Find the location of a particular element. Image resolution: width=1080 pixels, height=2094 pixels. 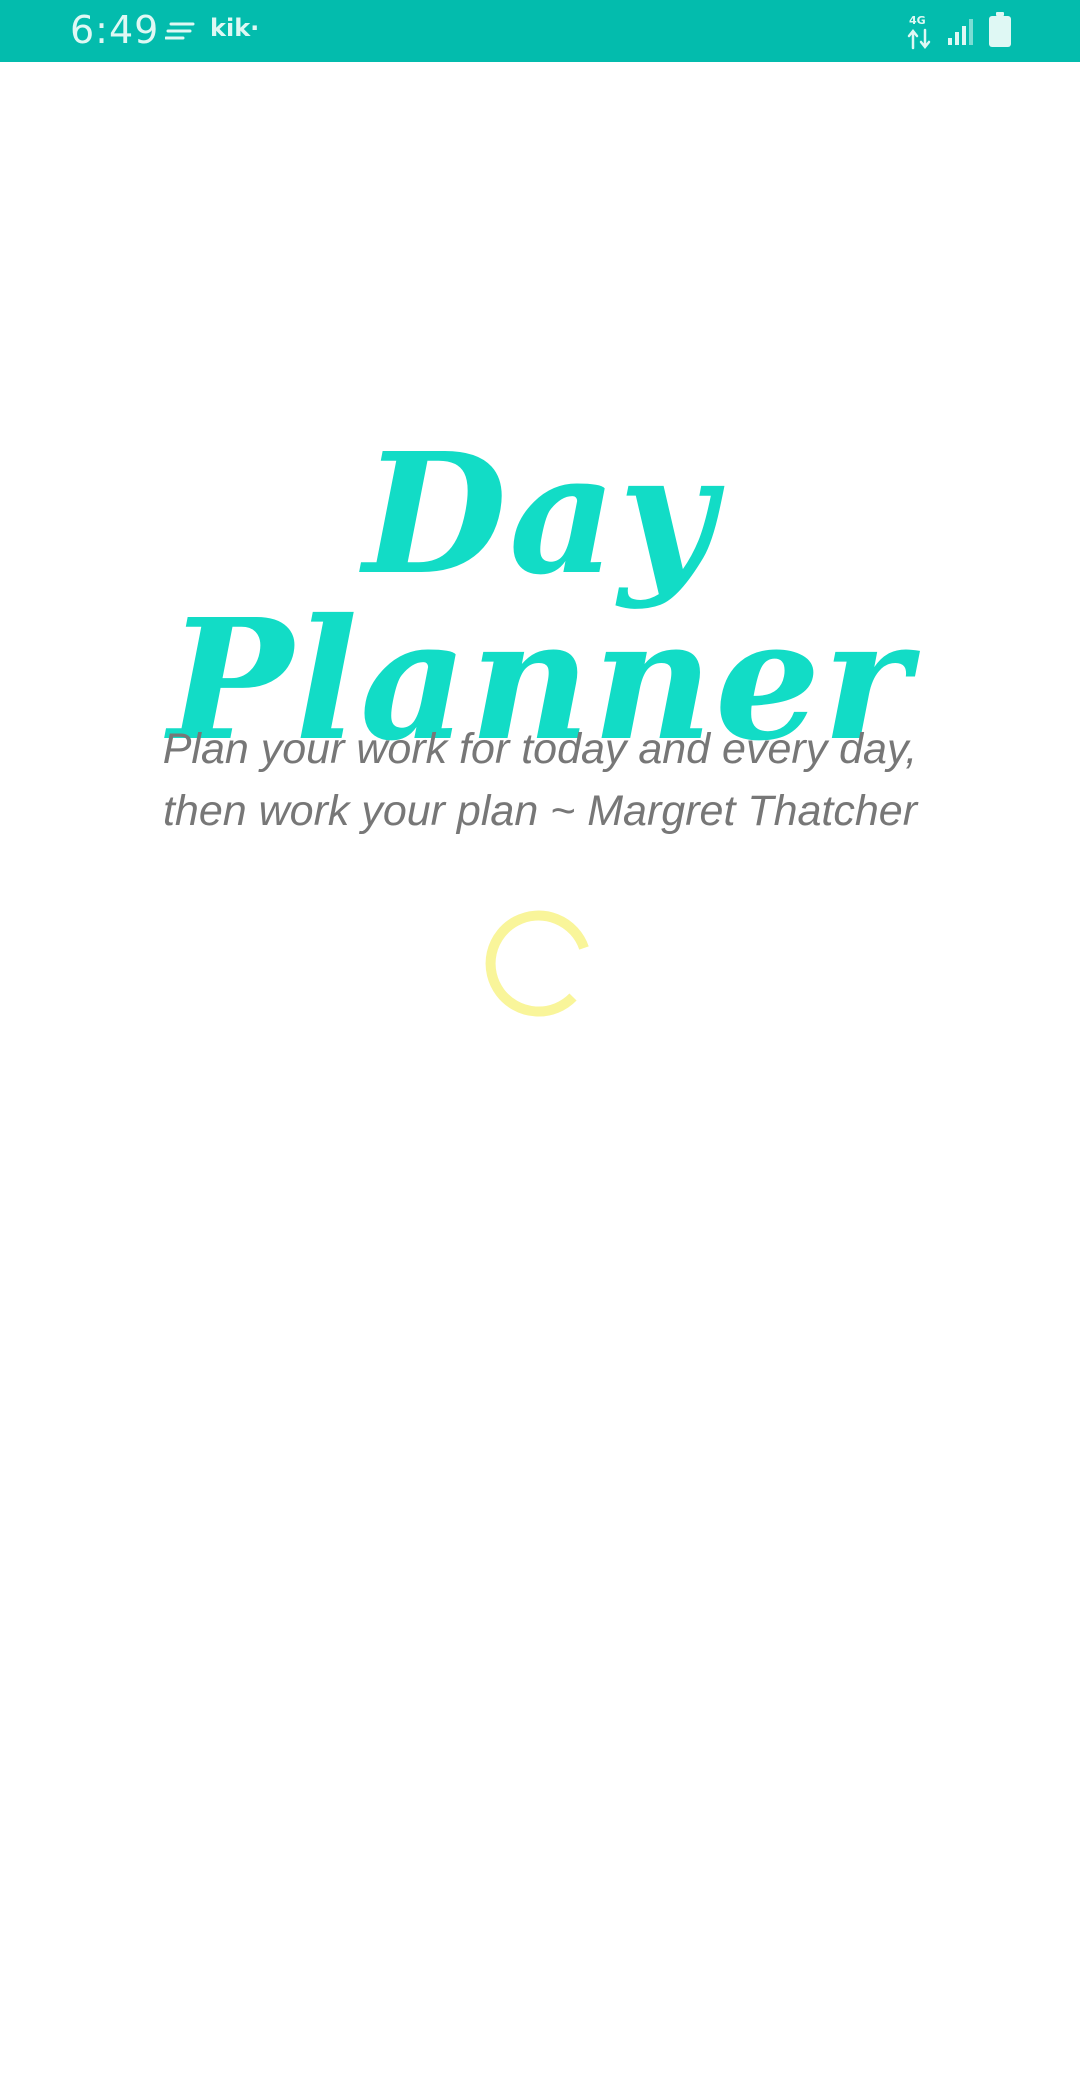

notification-lines-icon is located at coordinates (180, 31).